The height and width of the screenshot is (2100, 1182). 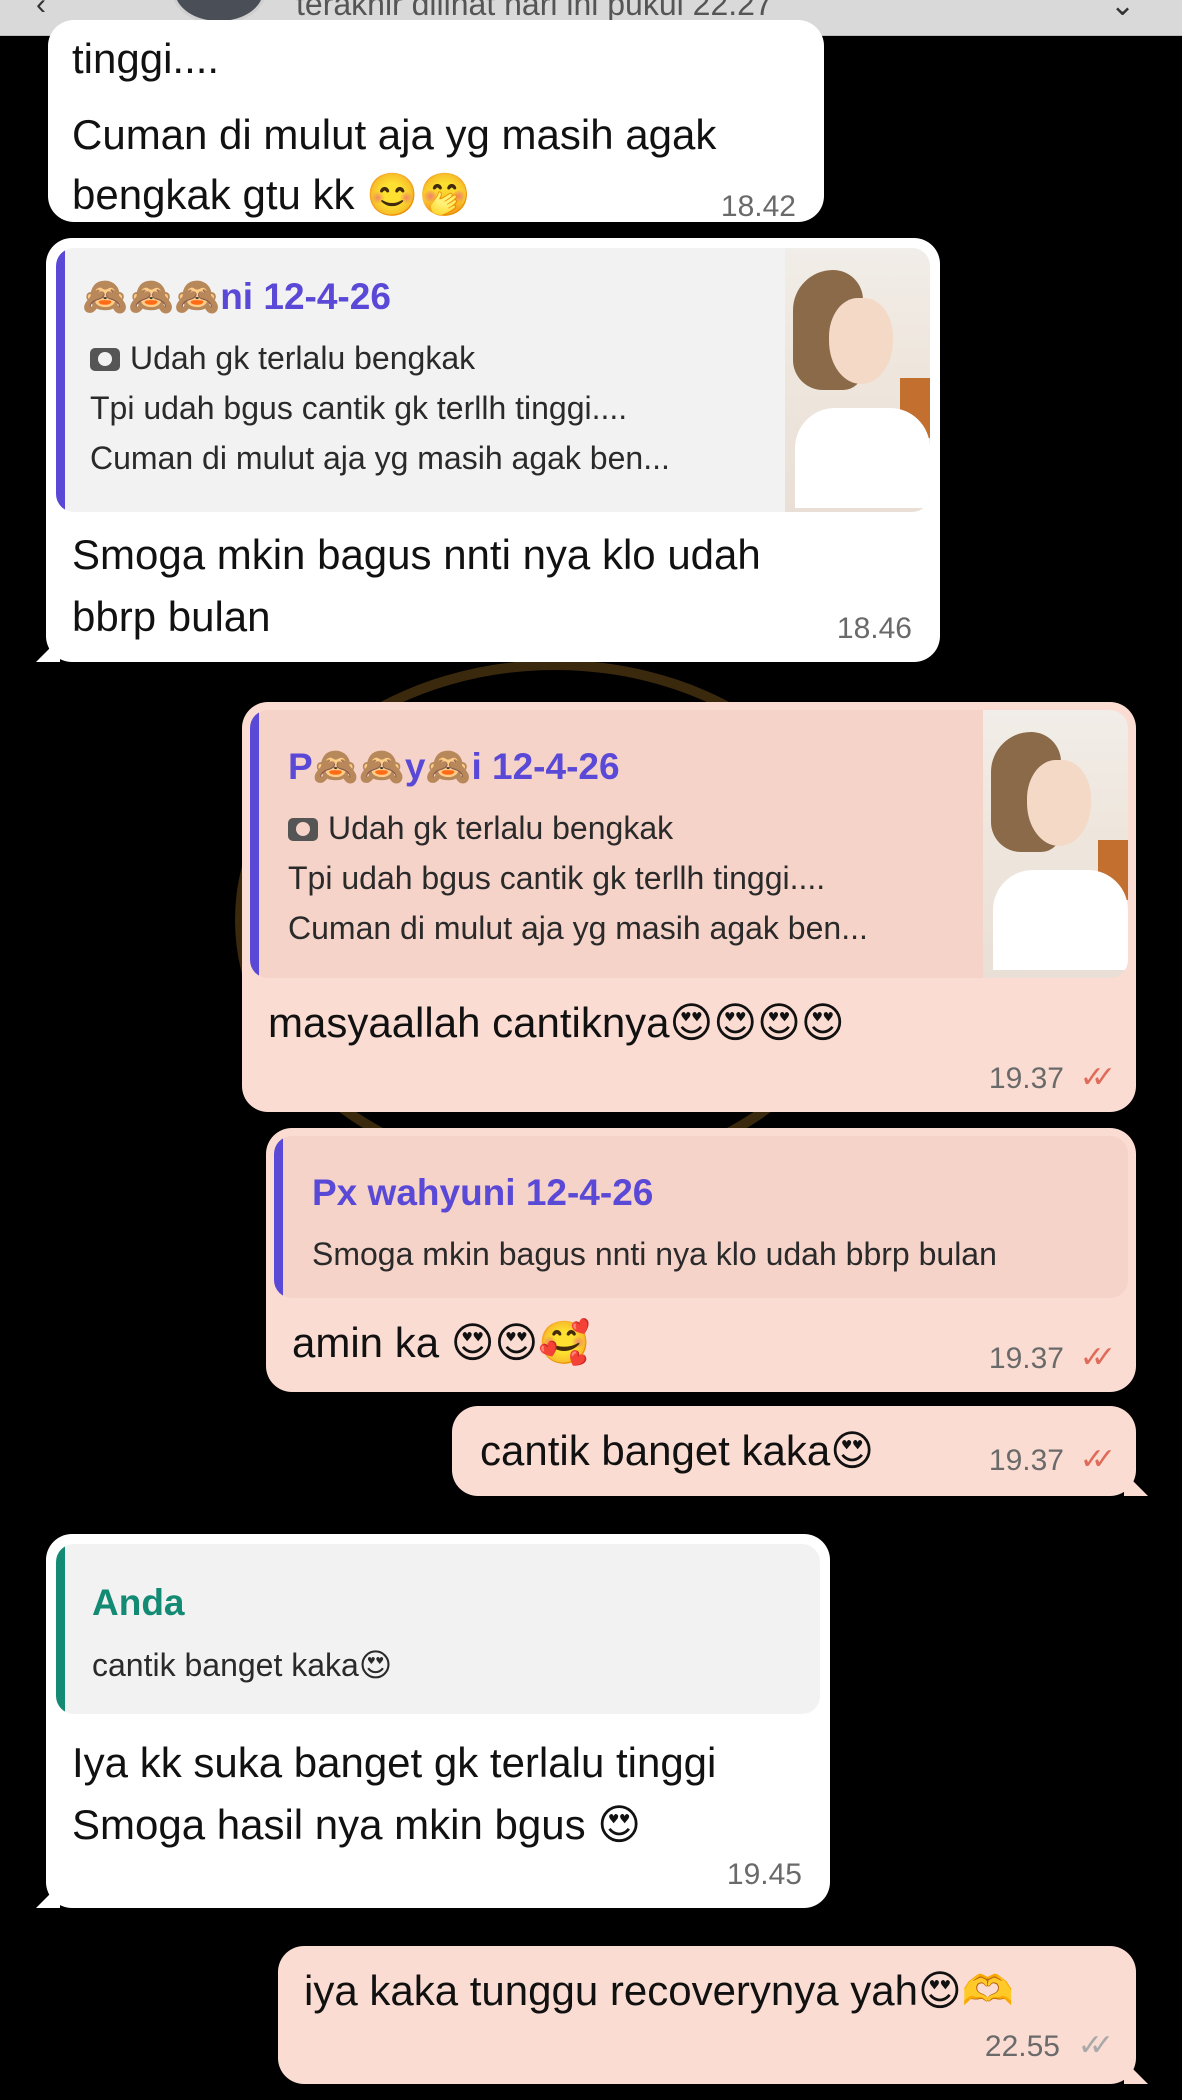 What do you see at coordinates (171, 616) in the screenshot?
I see `message-text: bbrp bulan` at bounding box center [171, 616].